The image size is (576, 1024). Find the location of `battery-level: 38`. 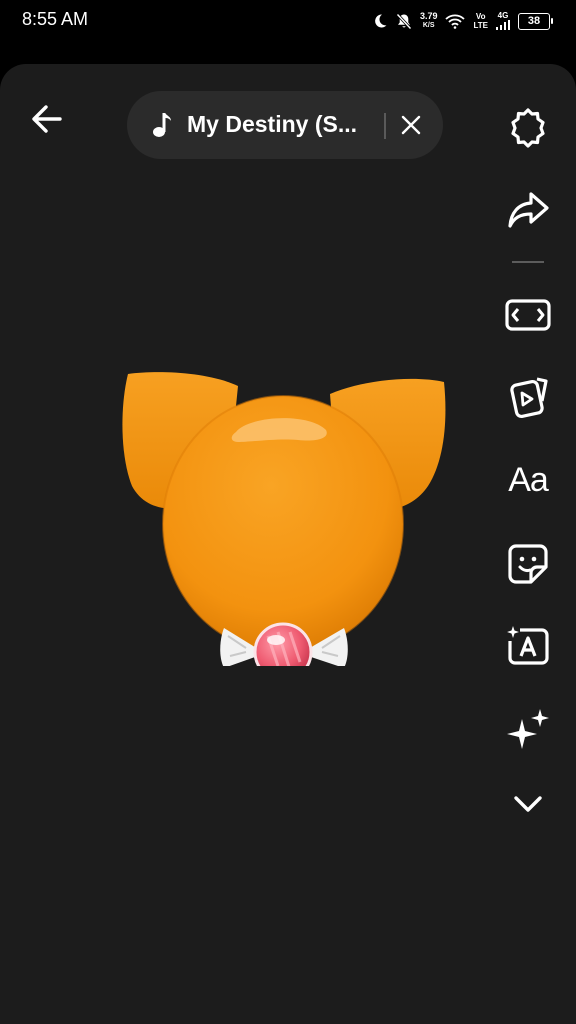

battery-level: 38 is located at coordinates (534, 21).